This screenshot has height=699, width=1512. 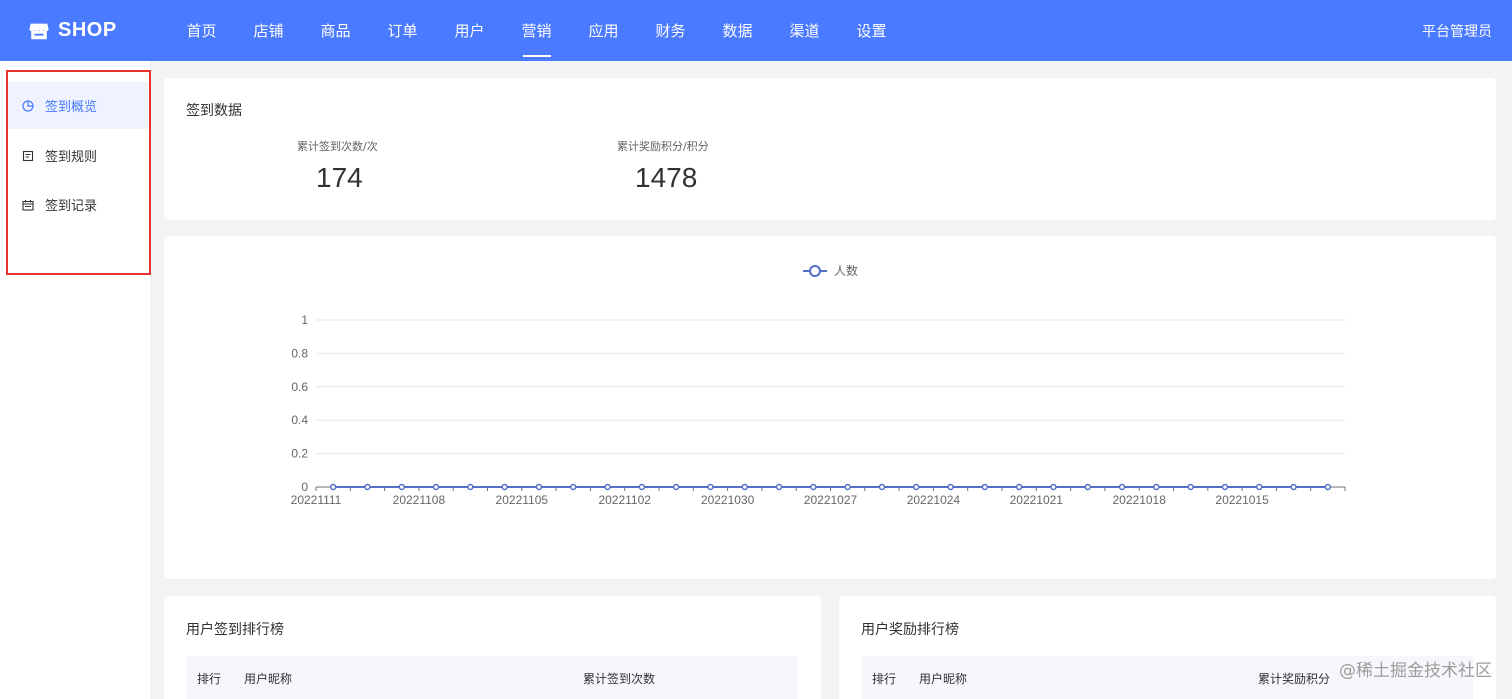 I want to click on nav-store: 店铺, so click(x=268, y=30).